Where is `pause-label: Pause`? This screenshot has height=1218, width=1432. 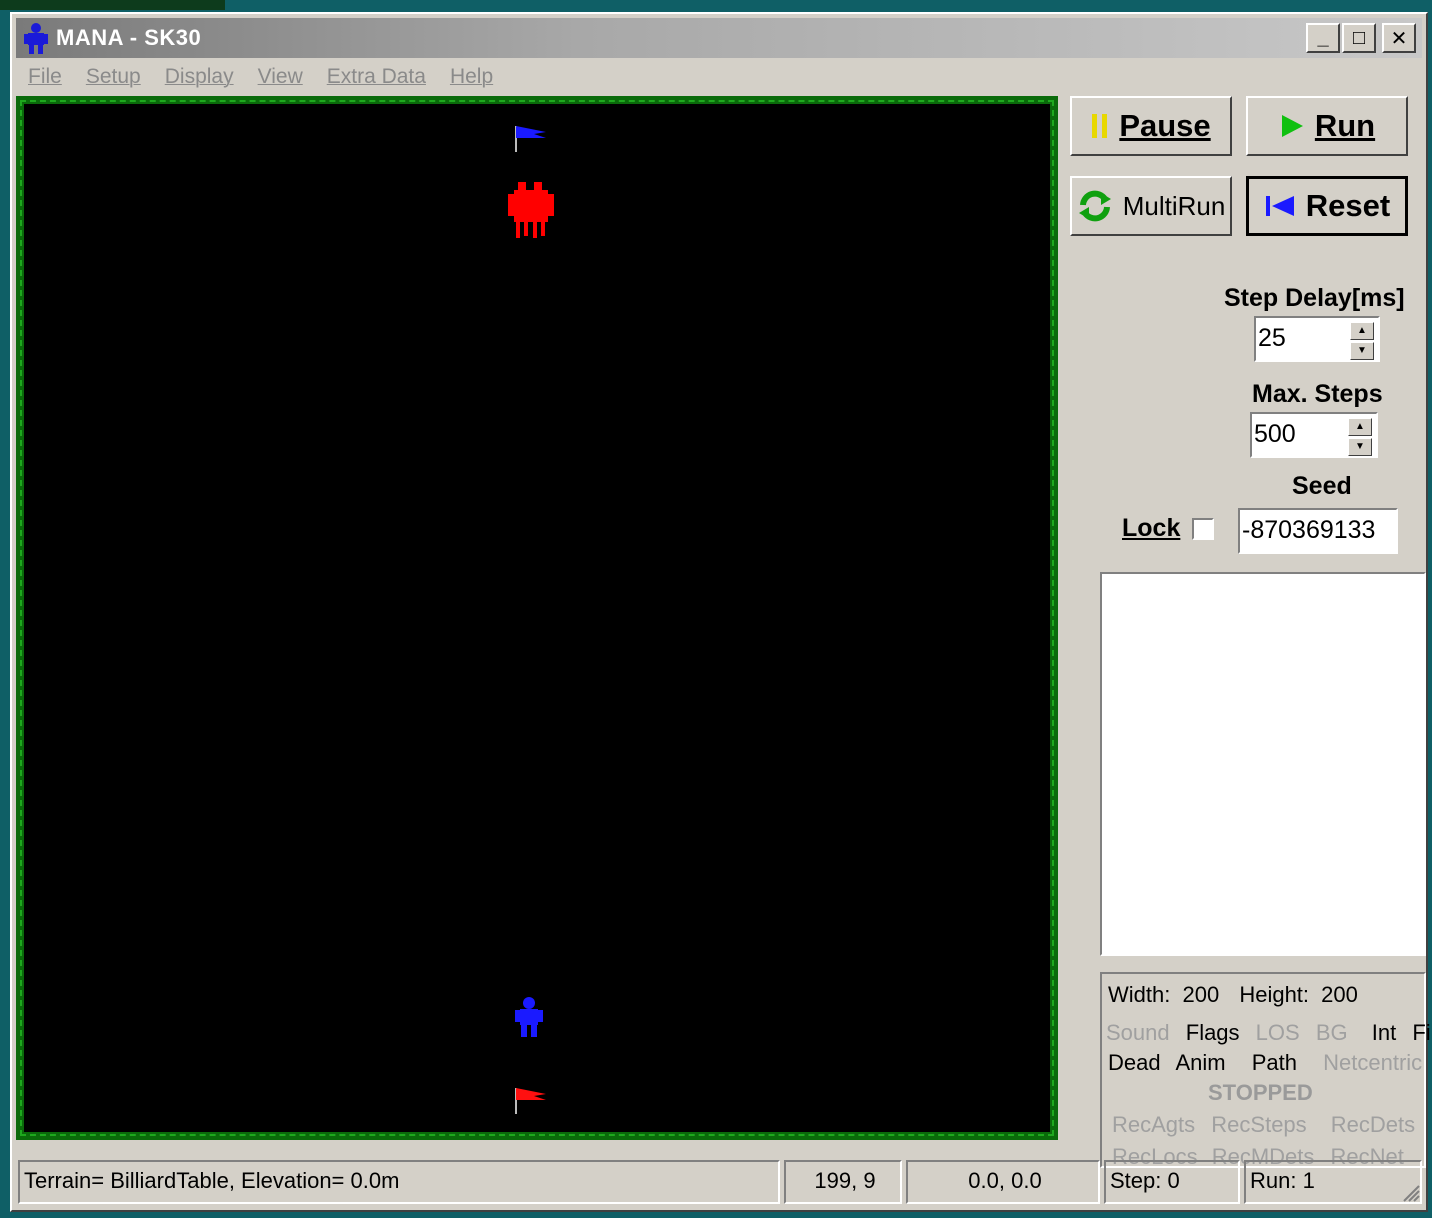 pause-label: Pause is located at coordinates (1165, 125).